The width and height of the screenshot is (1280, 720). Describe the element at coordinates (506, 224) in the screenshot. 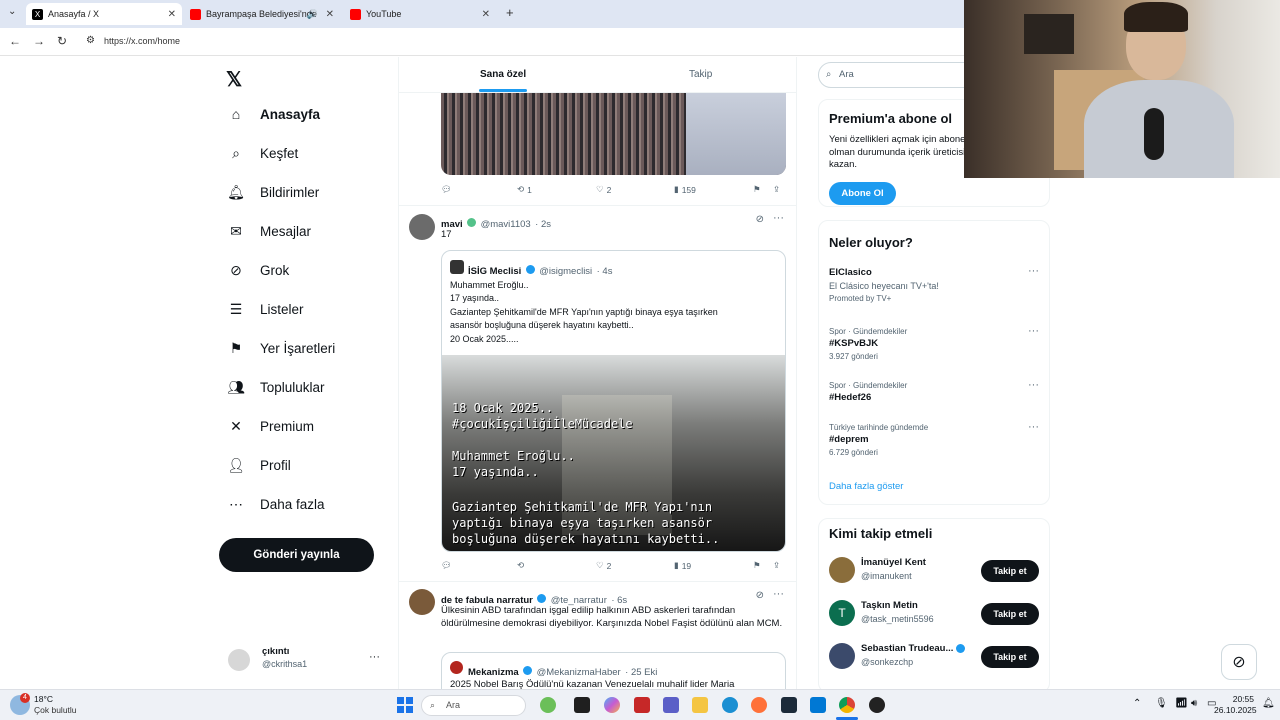

I see `author-handle: @mavi1103` at that location.